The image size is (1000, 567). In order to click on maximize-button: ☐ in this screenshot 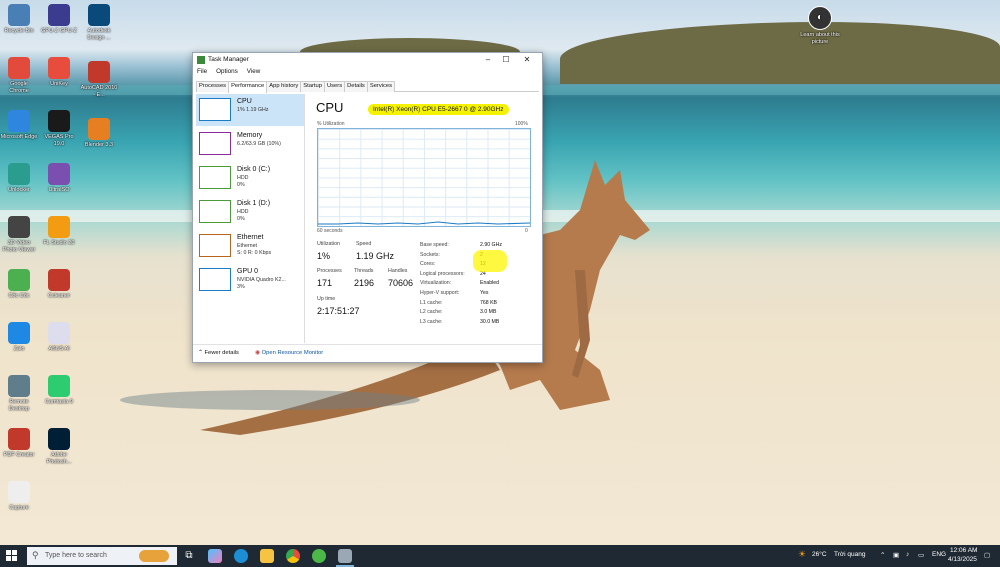, I will do `click(506, 60)`.